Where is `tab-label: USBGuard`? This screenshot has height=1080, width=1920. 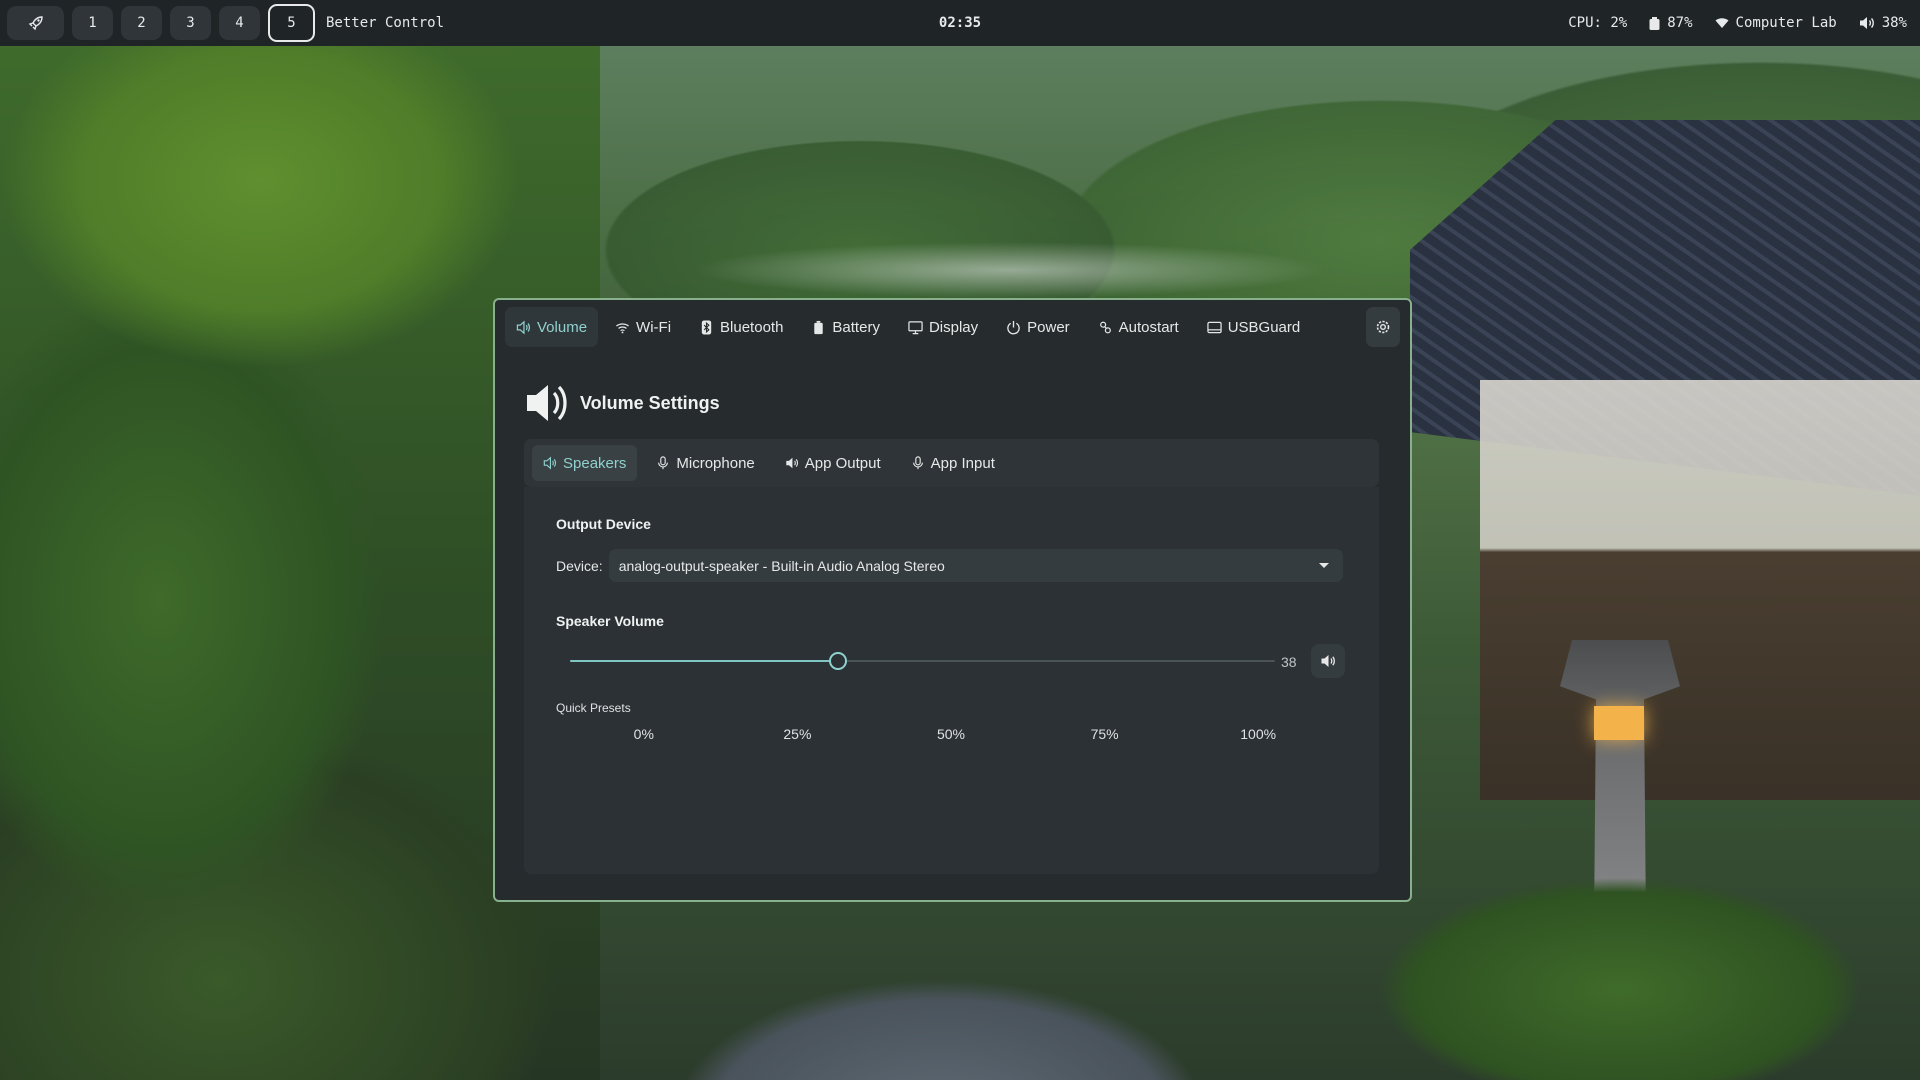 tab-label: USBGuard is located at coordinates (1264, 327).